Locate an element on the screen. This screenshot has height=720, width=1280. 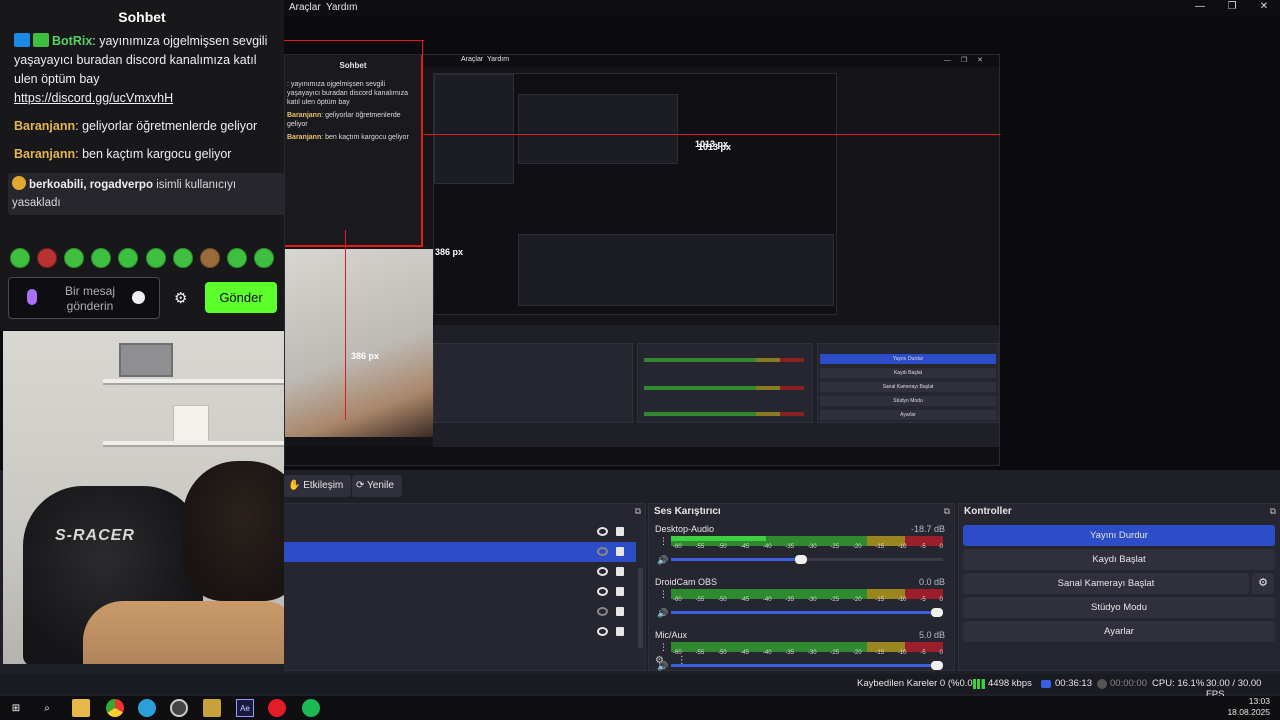
winrar-icon is located at coordinates (212, 708).